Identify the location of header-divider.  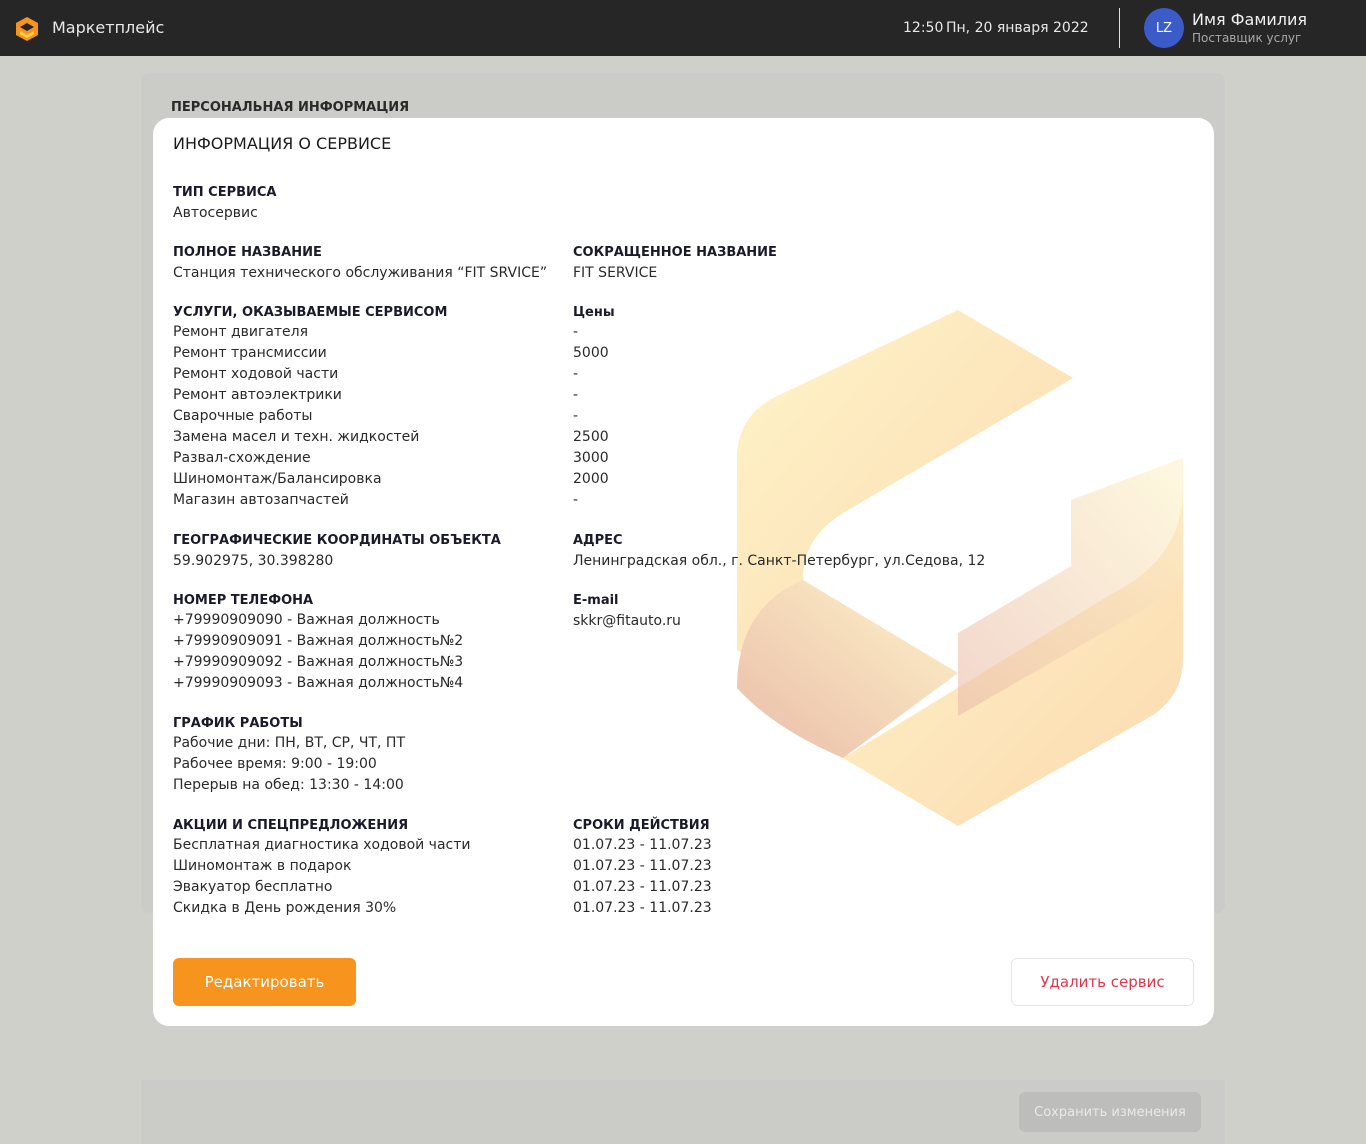
(1119, 28).